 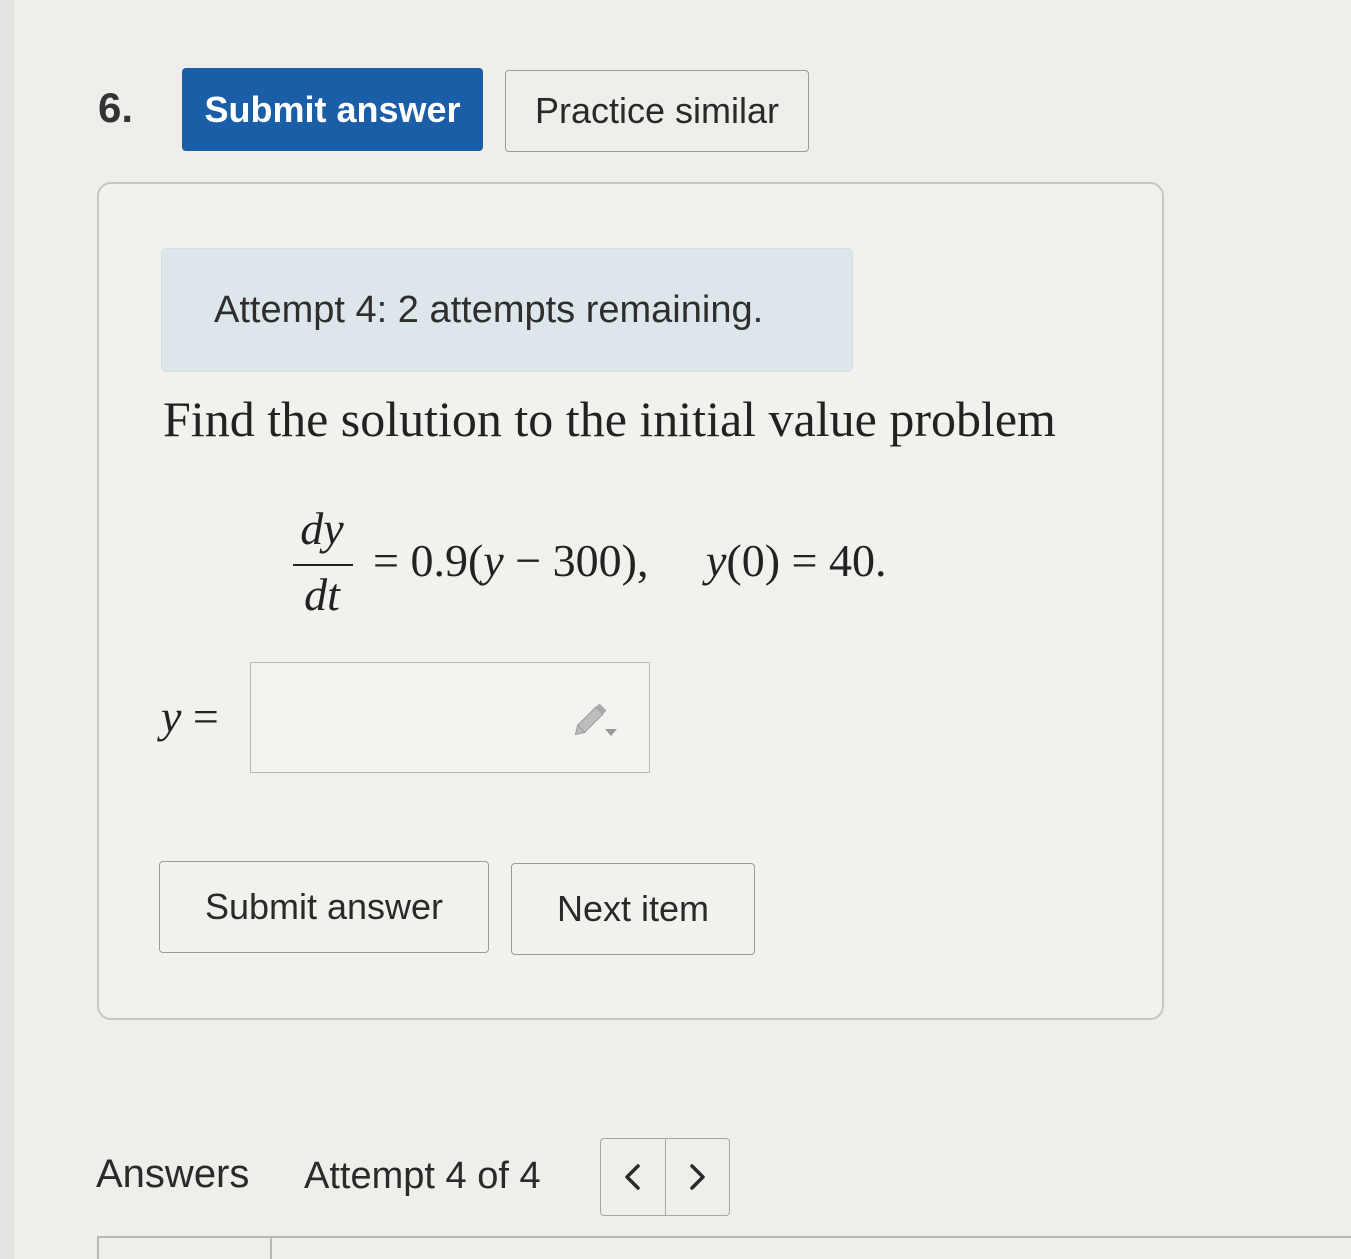 What do you see at coordinates (322, 594) in the screenshot?
I see `fraction-denominator: dt` at bounding box center [322, 594].